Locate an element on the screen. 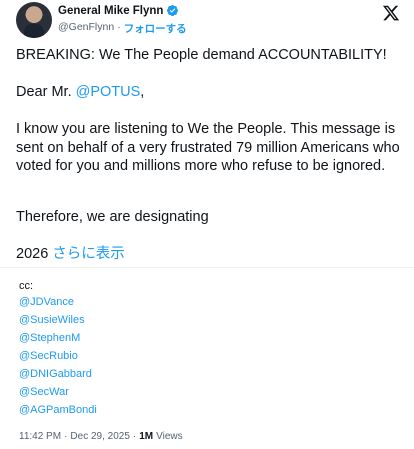  post-time: 11:42 PM is located at coordinates (40, 436).